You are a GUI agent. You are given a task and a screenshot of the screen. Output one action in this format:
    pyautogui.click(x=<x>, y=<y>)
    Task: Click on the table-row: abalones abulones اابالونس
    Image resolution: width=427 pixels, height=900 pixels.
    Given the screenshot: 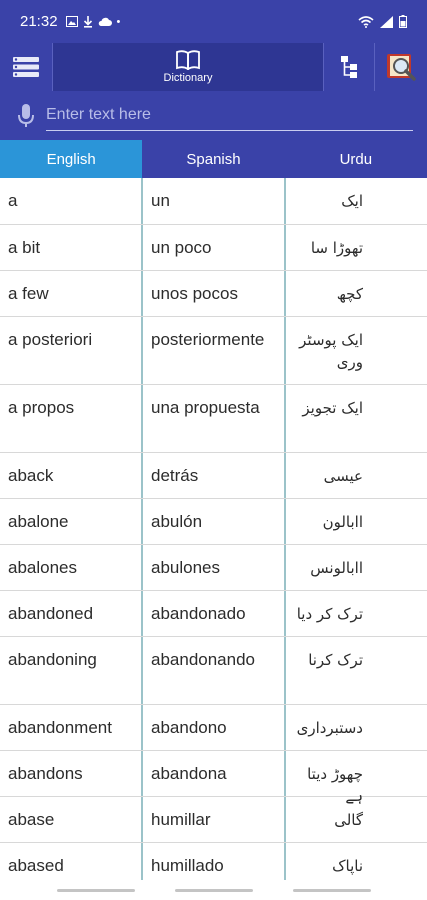 What is the action you would take?
    pyautogui.click(x=213, y=568)
    